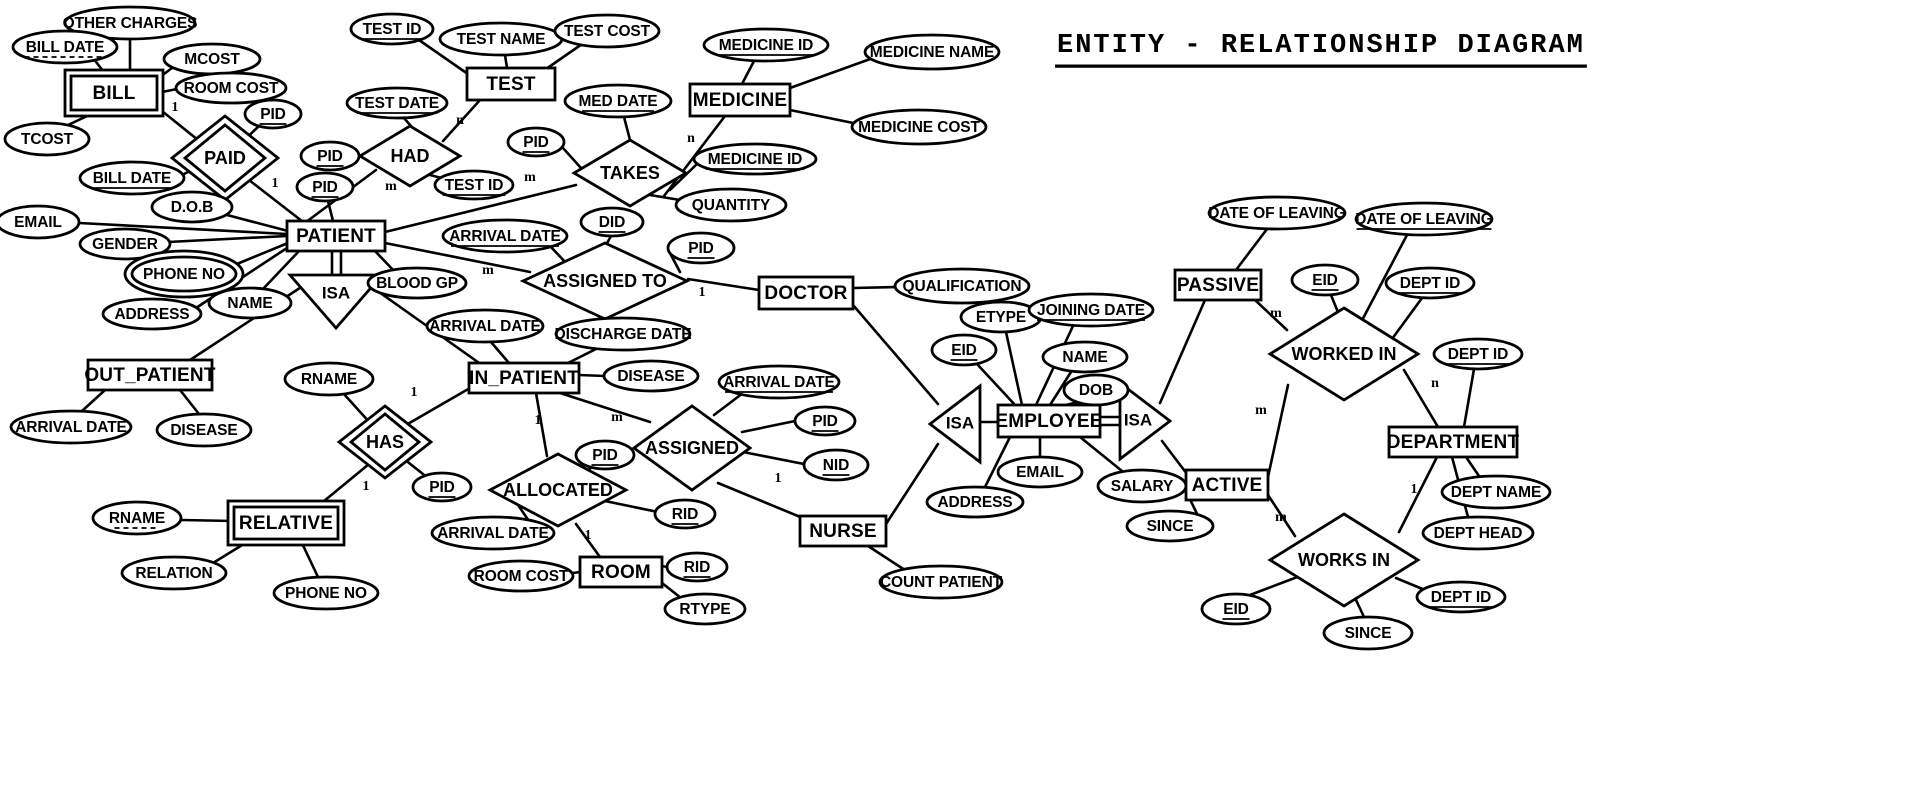 The height and width of the screenshot is (802, 1914). Describe the element at coordinates (705, 609) in the screenshot. I see `attribute-room_rtype: RTYPE` at that location.